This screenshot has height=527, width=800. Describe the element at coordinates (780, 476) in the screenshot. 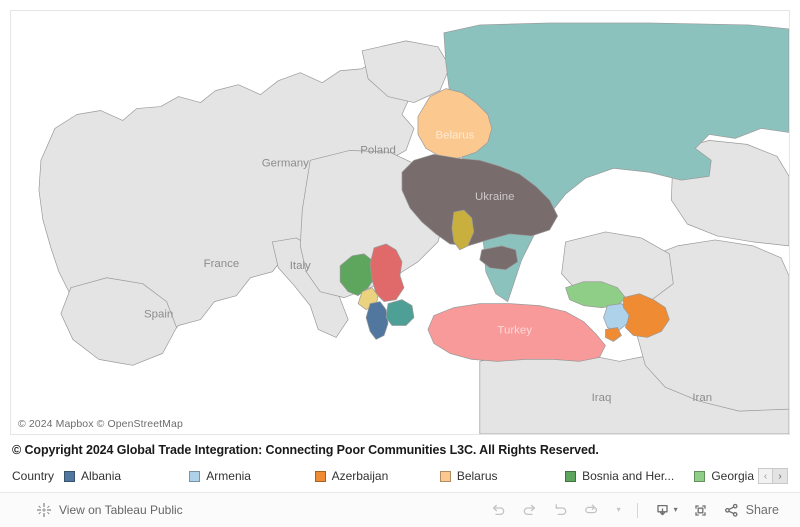

I see `legend-next-button: ›` at that location.